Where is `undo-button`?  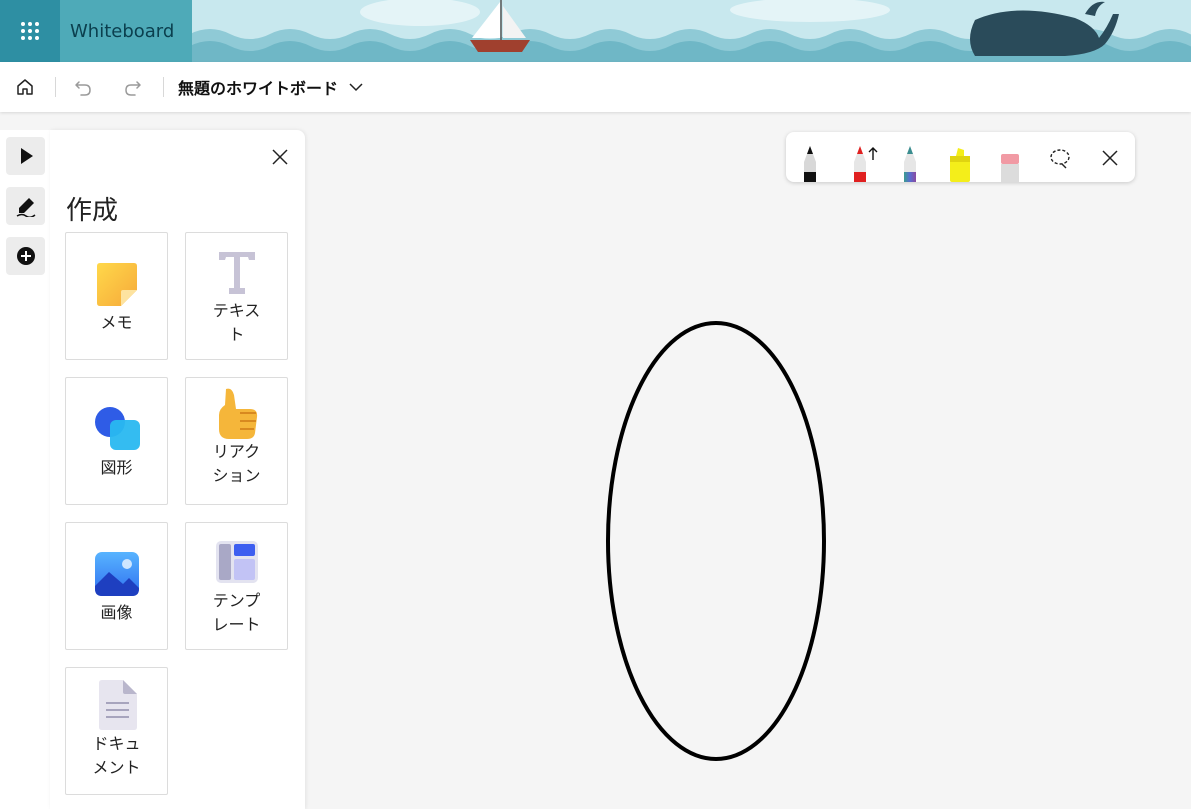
undo-button is located at coordinates (83, 87).